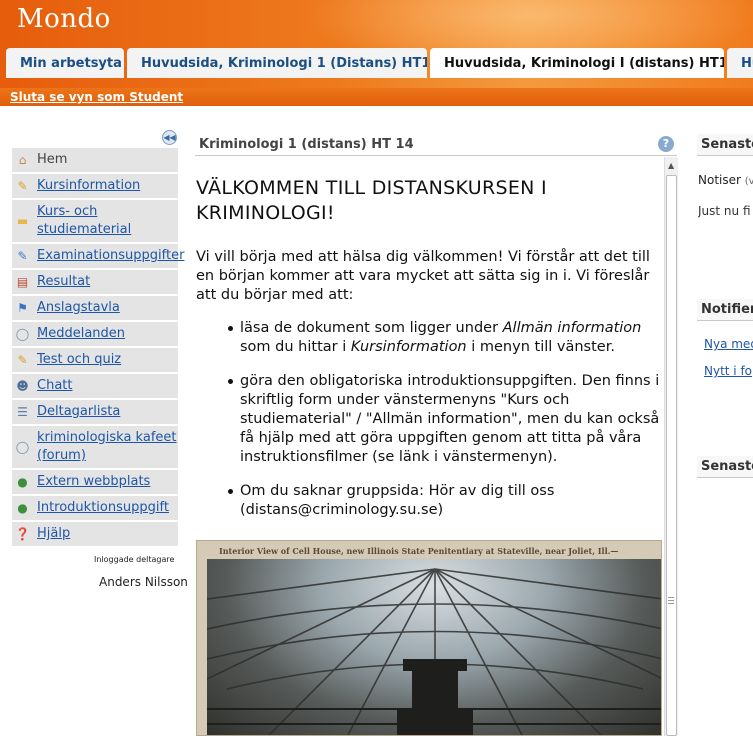 The image size is (753, 736). What do you see at coordinates (724, 211) in the screenshot?
I see `just-now-text: Just nu fi` at bounding box center [724, 211].